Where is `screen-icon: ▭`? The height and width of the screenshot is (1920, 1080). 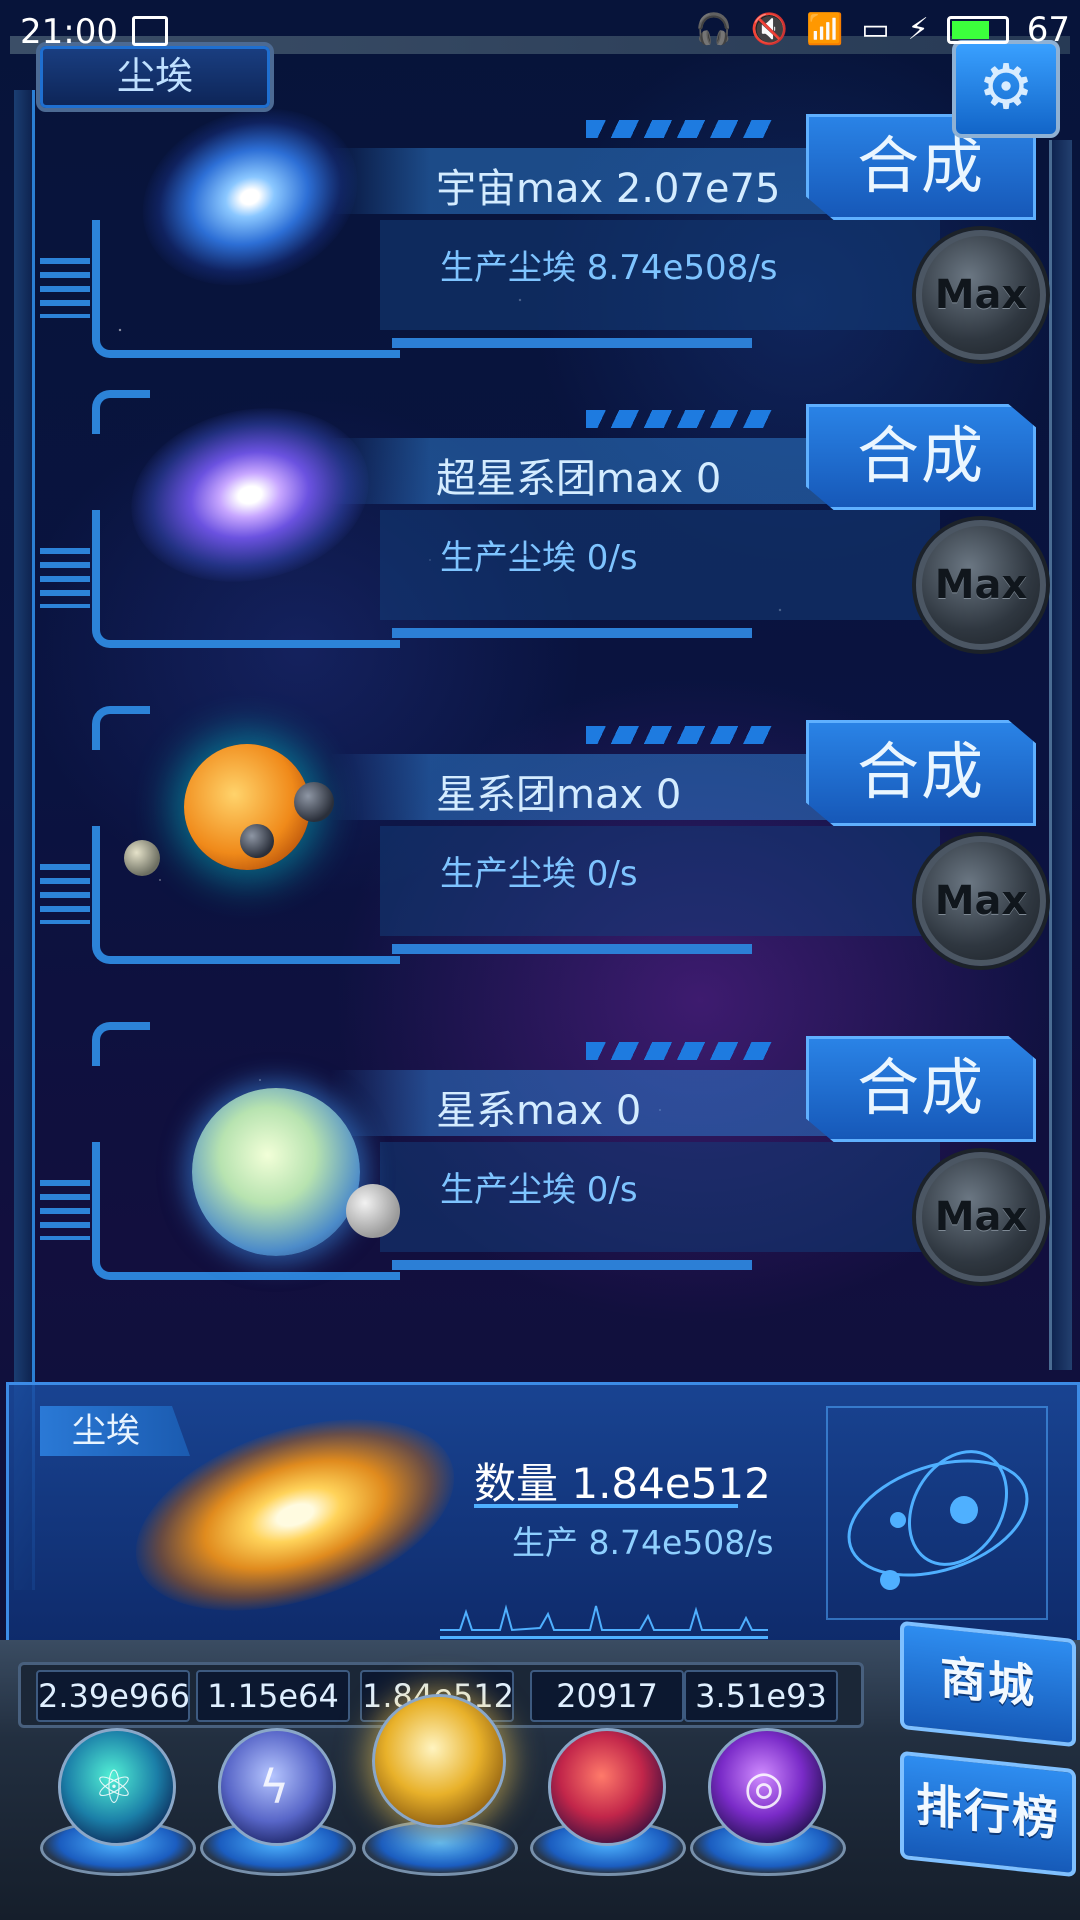
screen-icon: ▭ is located at coordinates (875, 29).